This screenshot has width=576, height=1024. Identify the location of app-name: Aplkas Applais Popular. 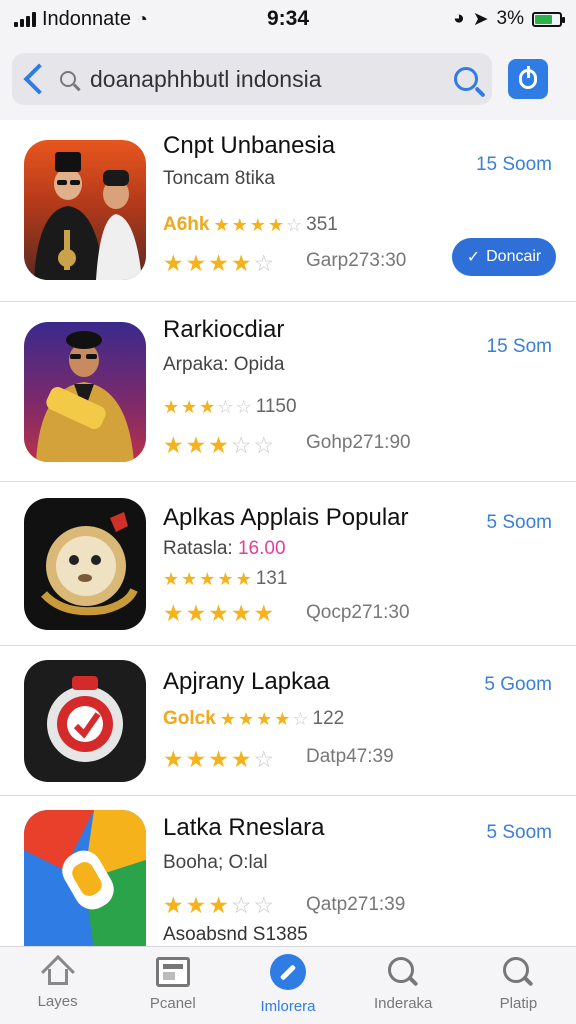
(286, 517).